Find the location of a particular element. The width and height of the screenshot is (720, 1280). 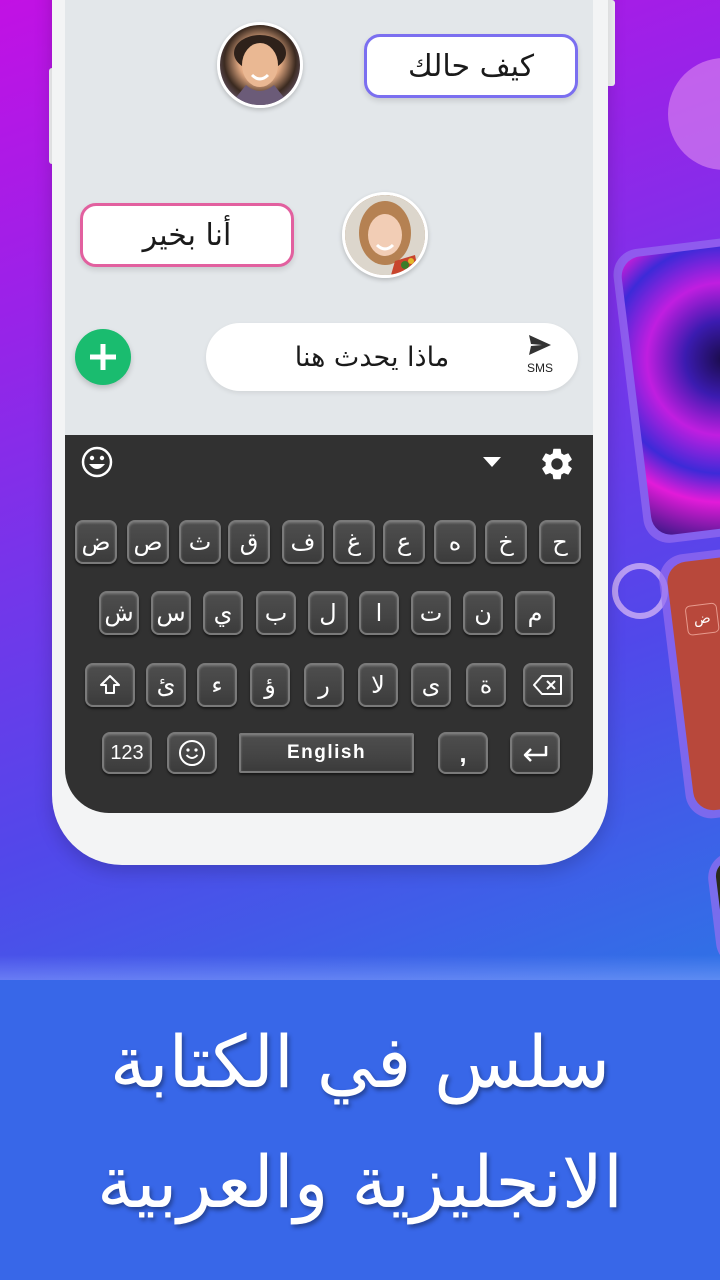

add-attachment-button is located at coordinates (103, 357).